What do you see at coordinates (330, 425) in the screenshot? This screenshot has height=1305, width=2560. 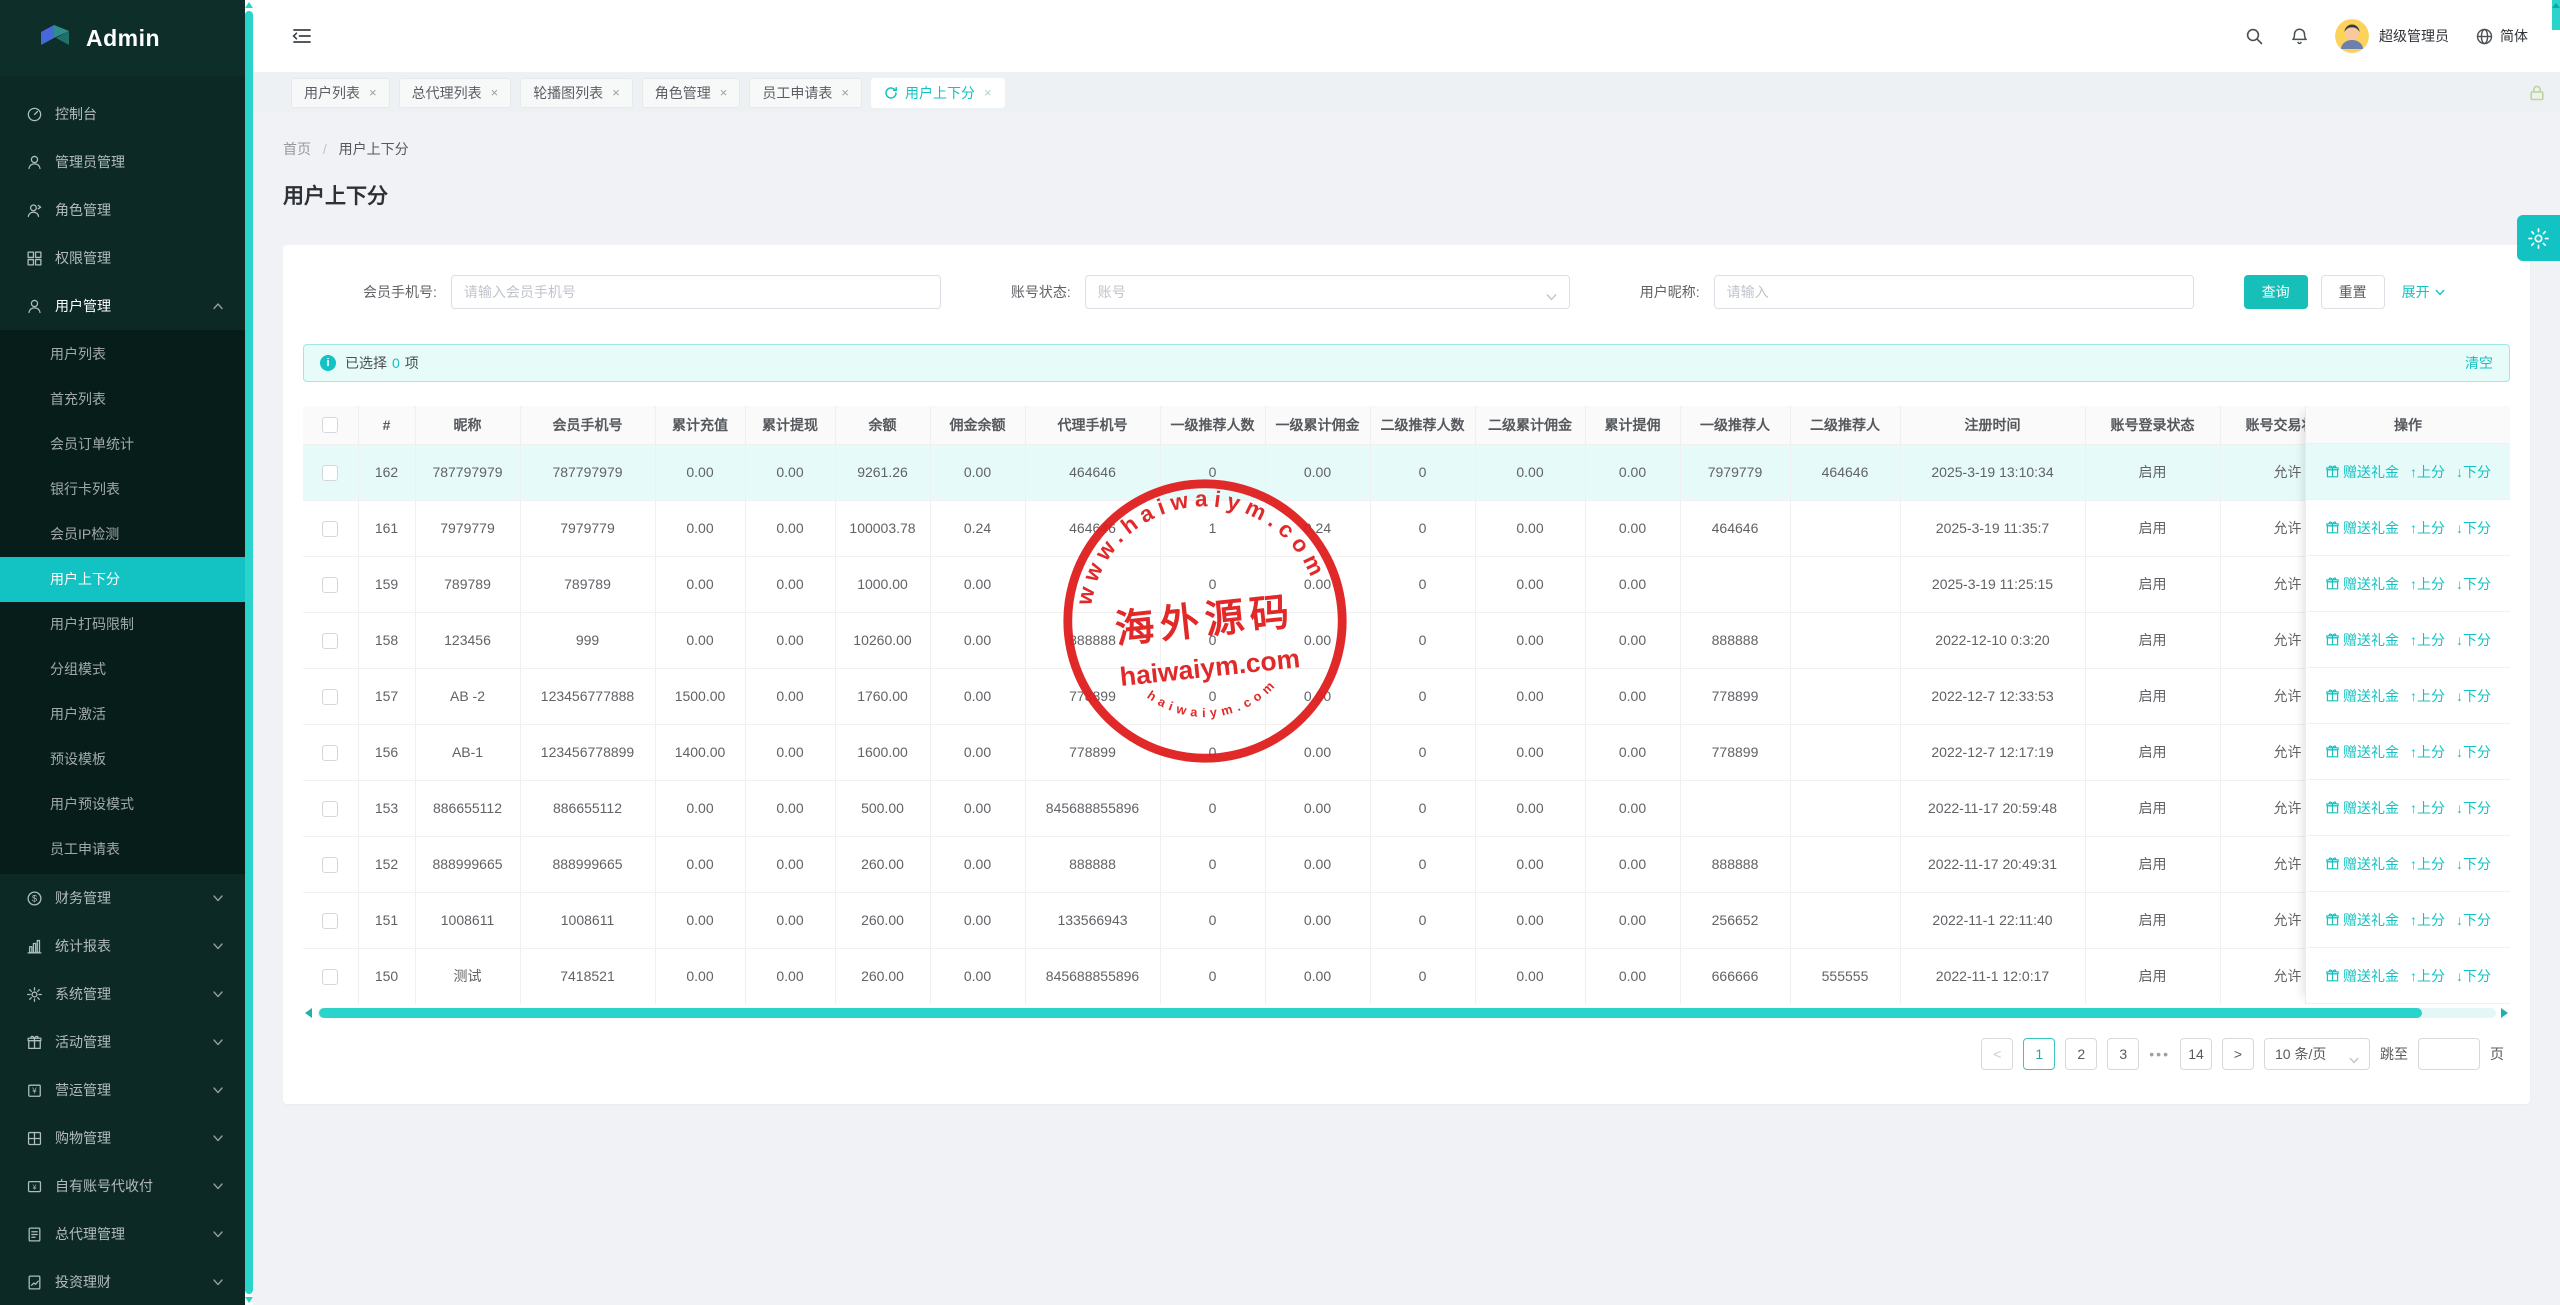 I see `select-all-checkbox` at bounding box center [330, 425].